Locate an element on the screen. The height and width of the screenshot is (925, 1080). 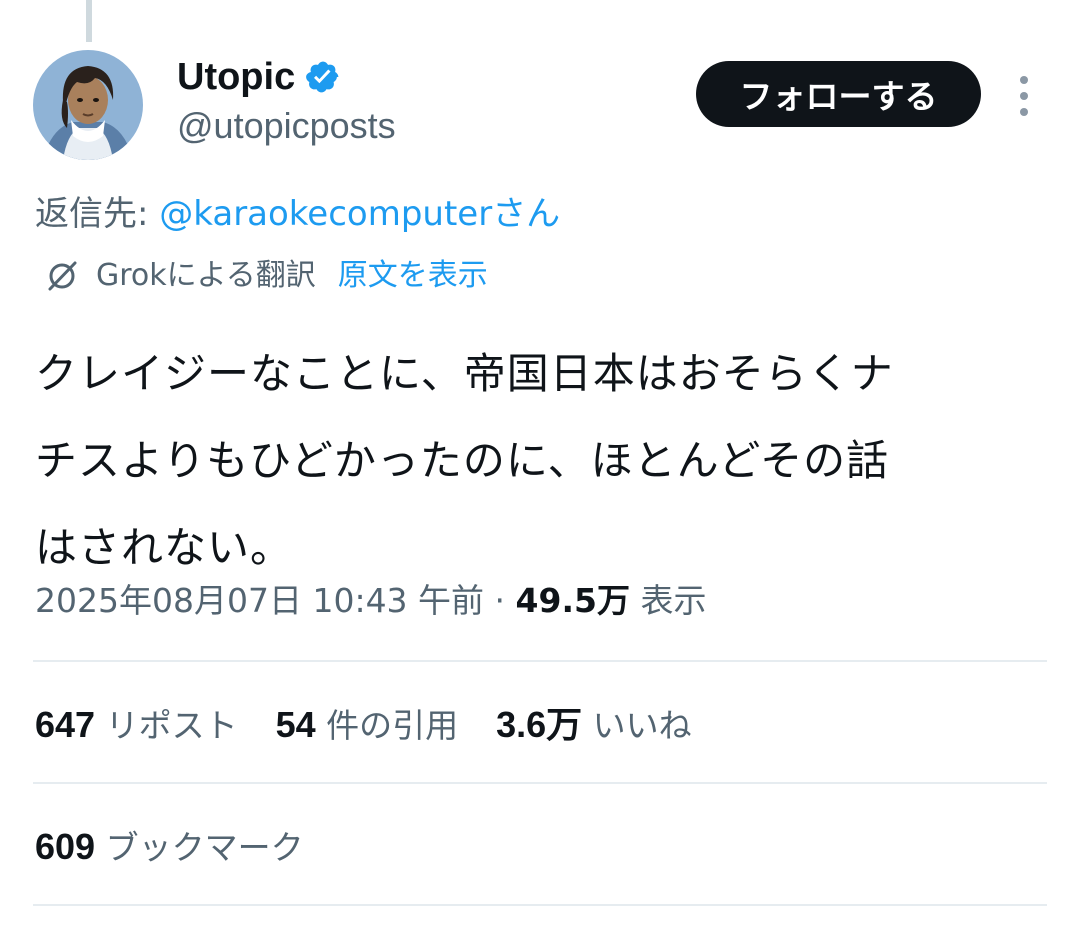
avatar is located at coordinates (88, 105).